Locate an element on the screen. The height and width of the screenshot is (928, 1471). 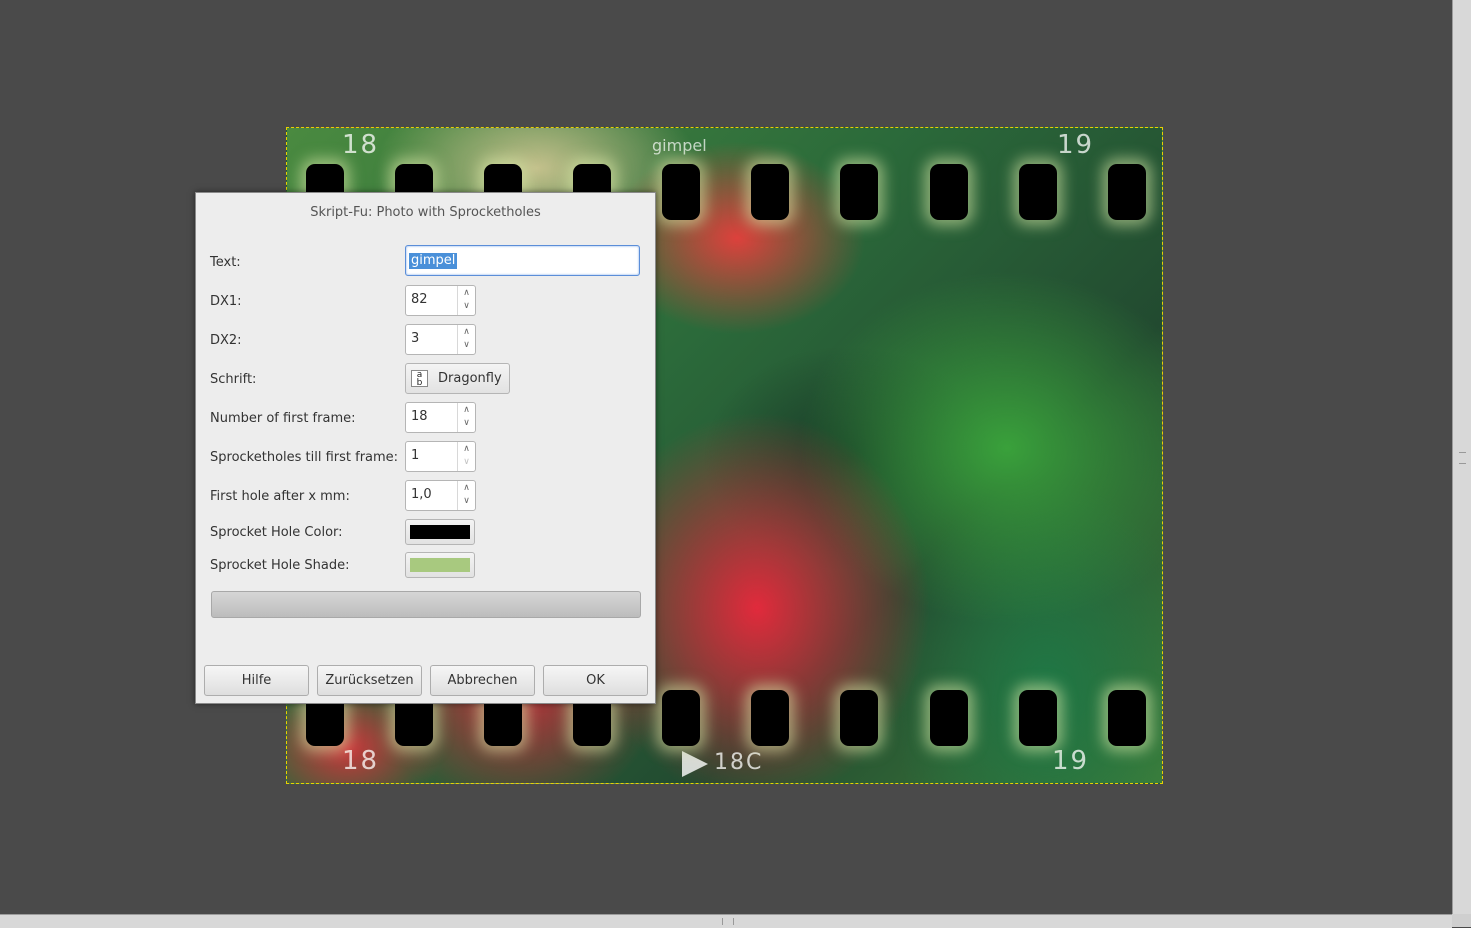
help-button: Hilfe is located at coordinates (256, 680).